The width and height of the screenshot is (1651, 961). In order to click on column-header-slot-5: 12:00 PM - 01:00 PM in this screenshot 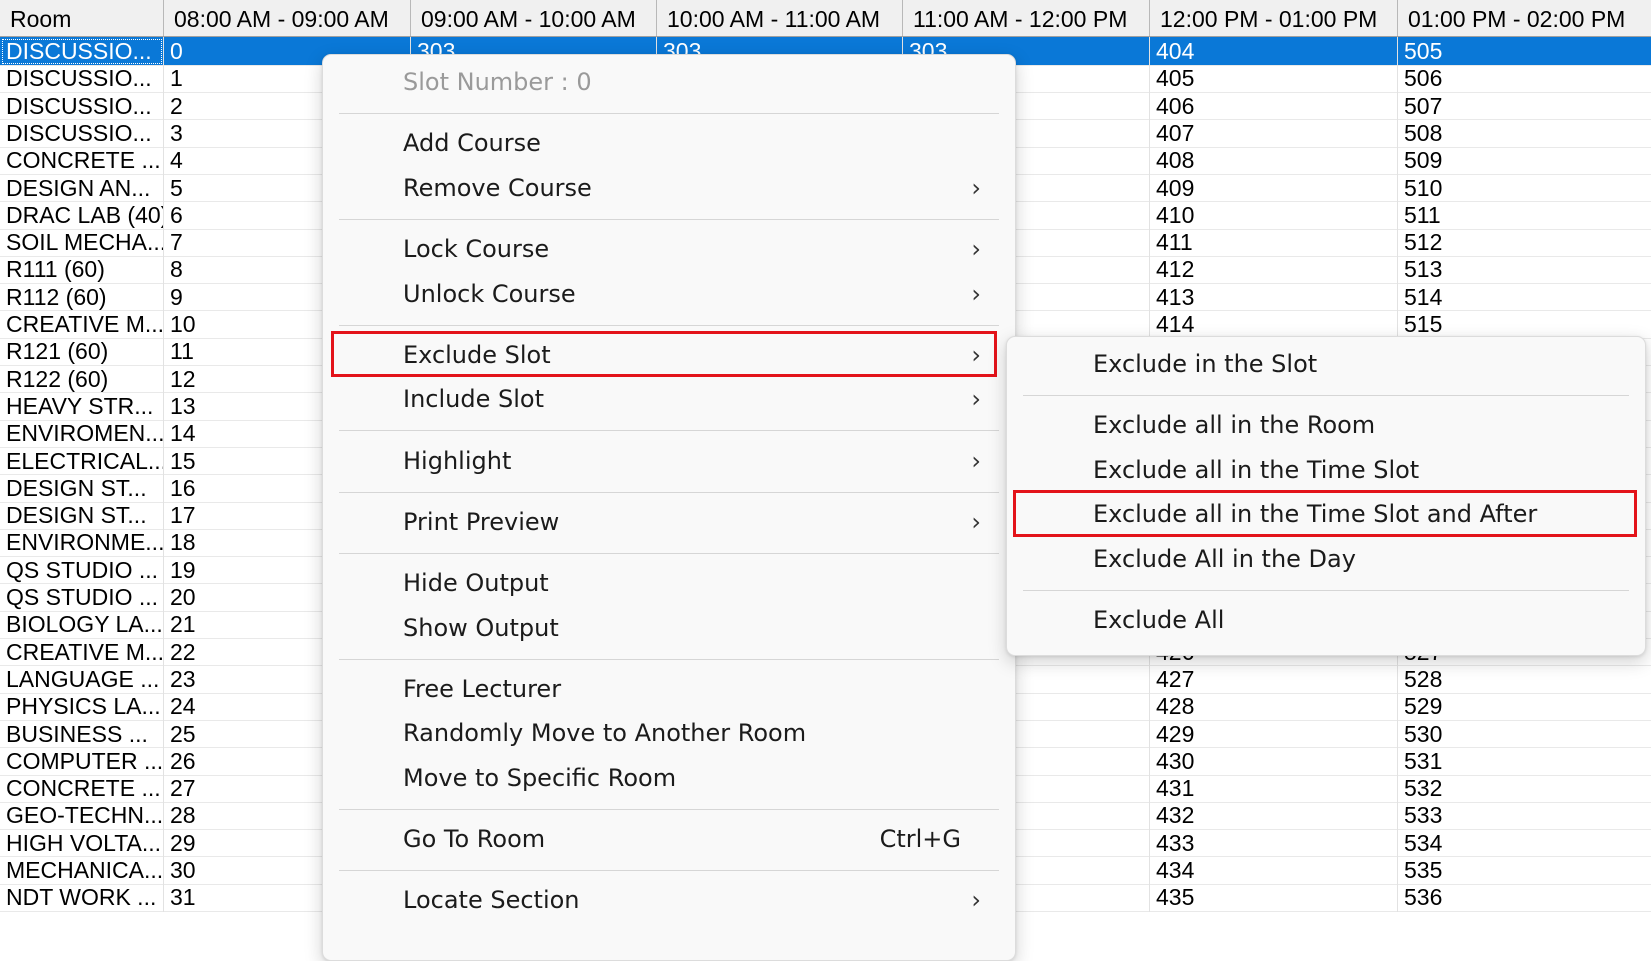, I will do `click(1274, 18)`.